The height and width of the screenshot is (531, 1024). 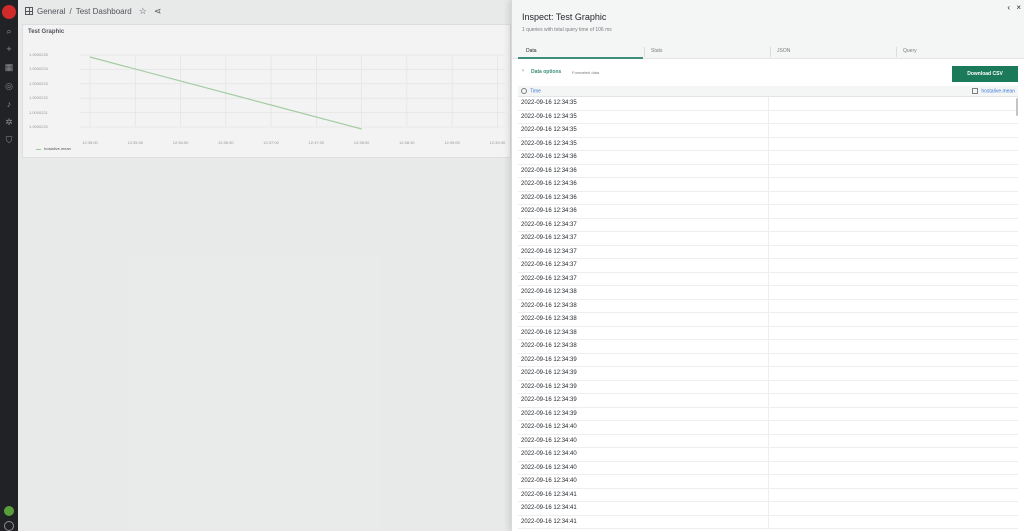 What do you see at coordinates (9, 86) in the screenshot?
I see `explore-icon: ◎` at bounding box center [9, 86].